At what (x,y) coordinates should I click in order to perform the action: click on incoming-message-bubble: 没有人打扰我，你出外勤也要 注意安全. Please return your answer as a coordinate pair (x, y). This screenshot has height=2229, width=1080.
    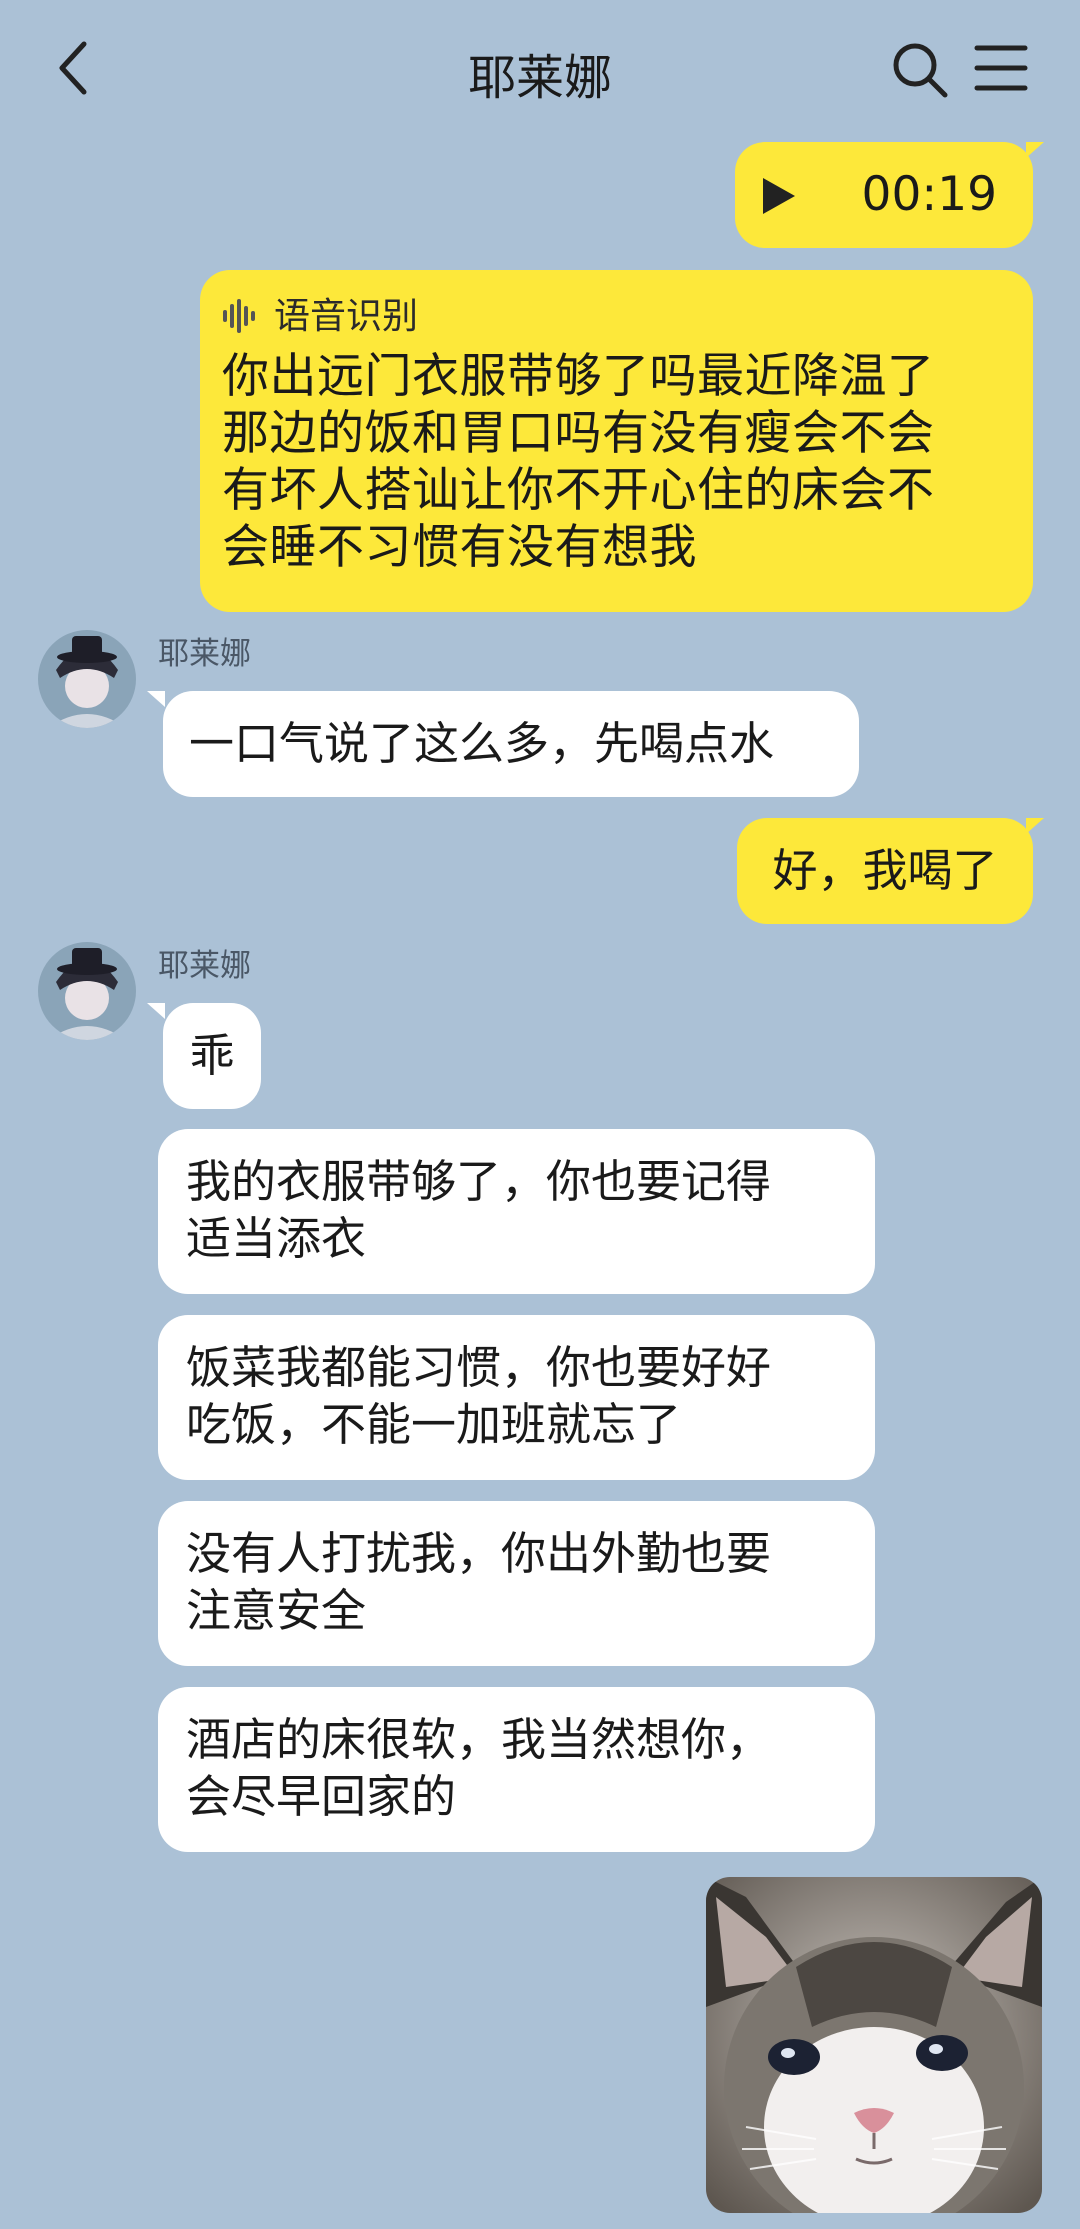
    Looking at the image, I should click on (516, 1583).